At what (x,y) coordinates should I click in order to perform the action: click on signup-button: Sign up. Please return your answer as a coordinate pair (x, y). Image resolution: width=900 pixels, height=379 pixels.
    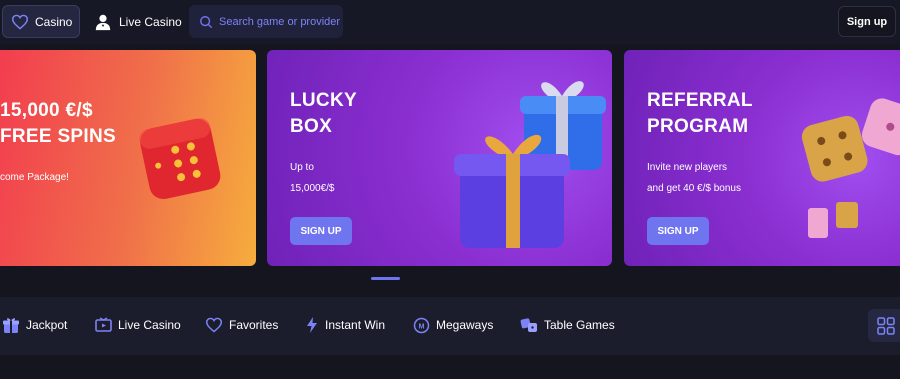
    Looking at the image, I should click on (867, 21).